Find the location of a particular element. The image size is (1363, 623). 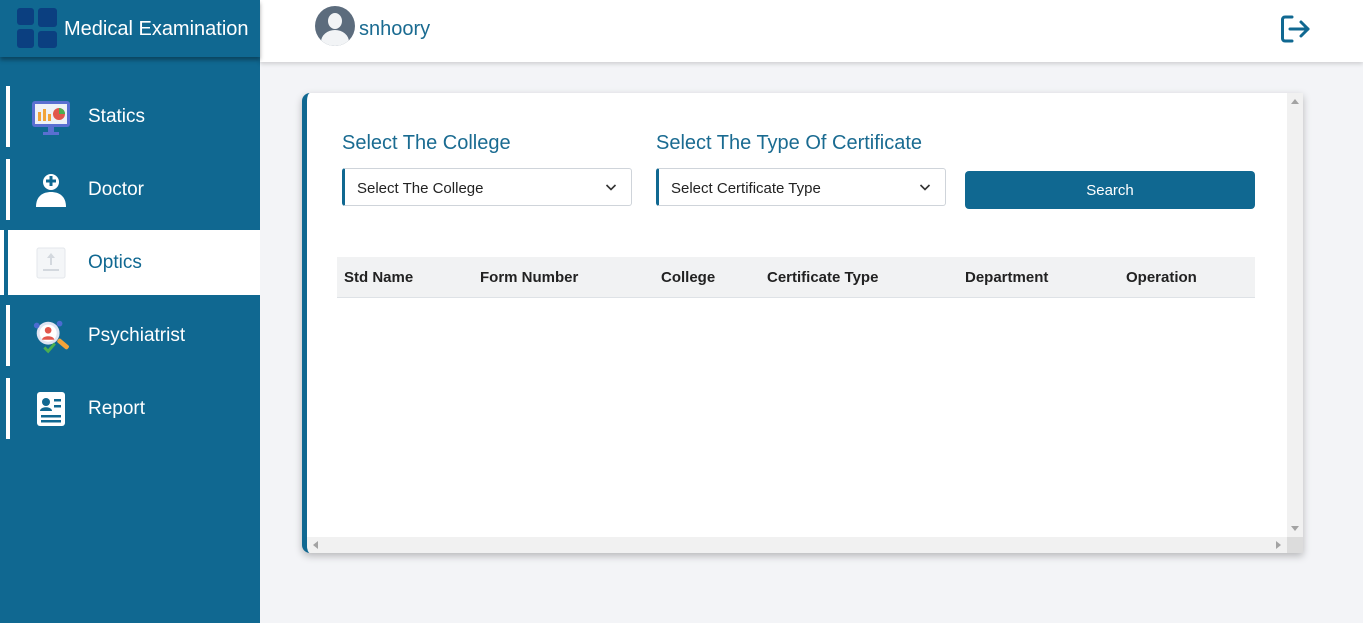

horizontal-scrollbar is located at coordinates (797, 545).